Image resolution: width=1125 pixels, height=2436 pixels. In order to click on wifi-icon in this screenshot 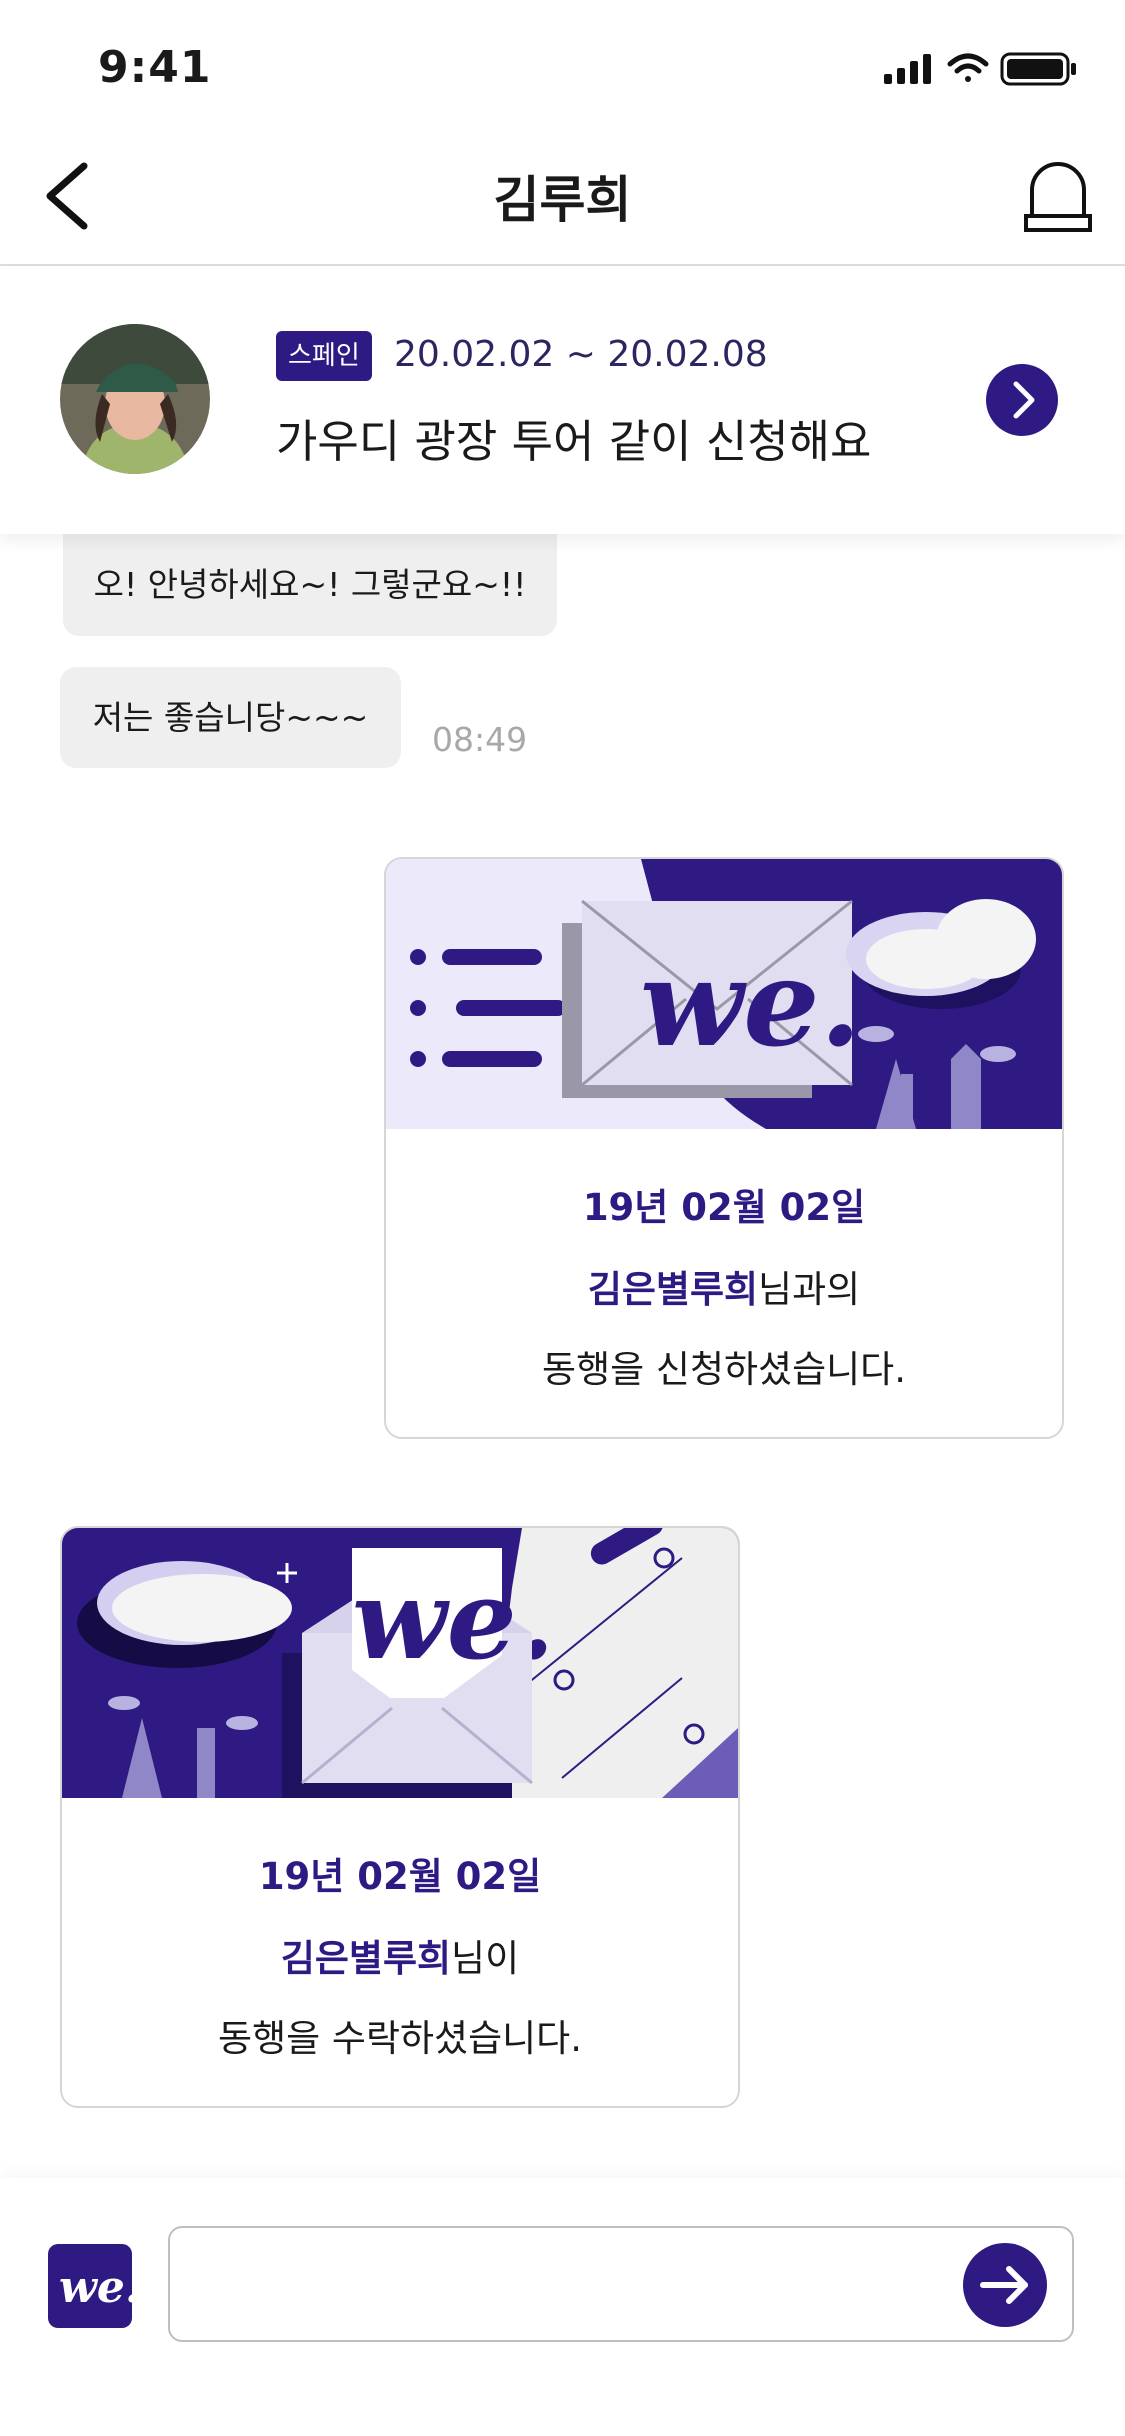, I will do `click(968, 67)`.